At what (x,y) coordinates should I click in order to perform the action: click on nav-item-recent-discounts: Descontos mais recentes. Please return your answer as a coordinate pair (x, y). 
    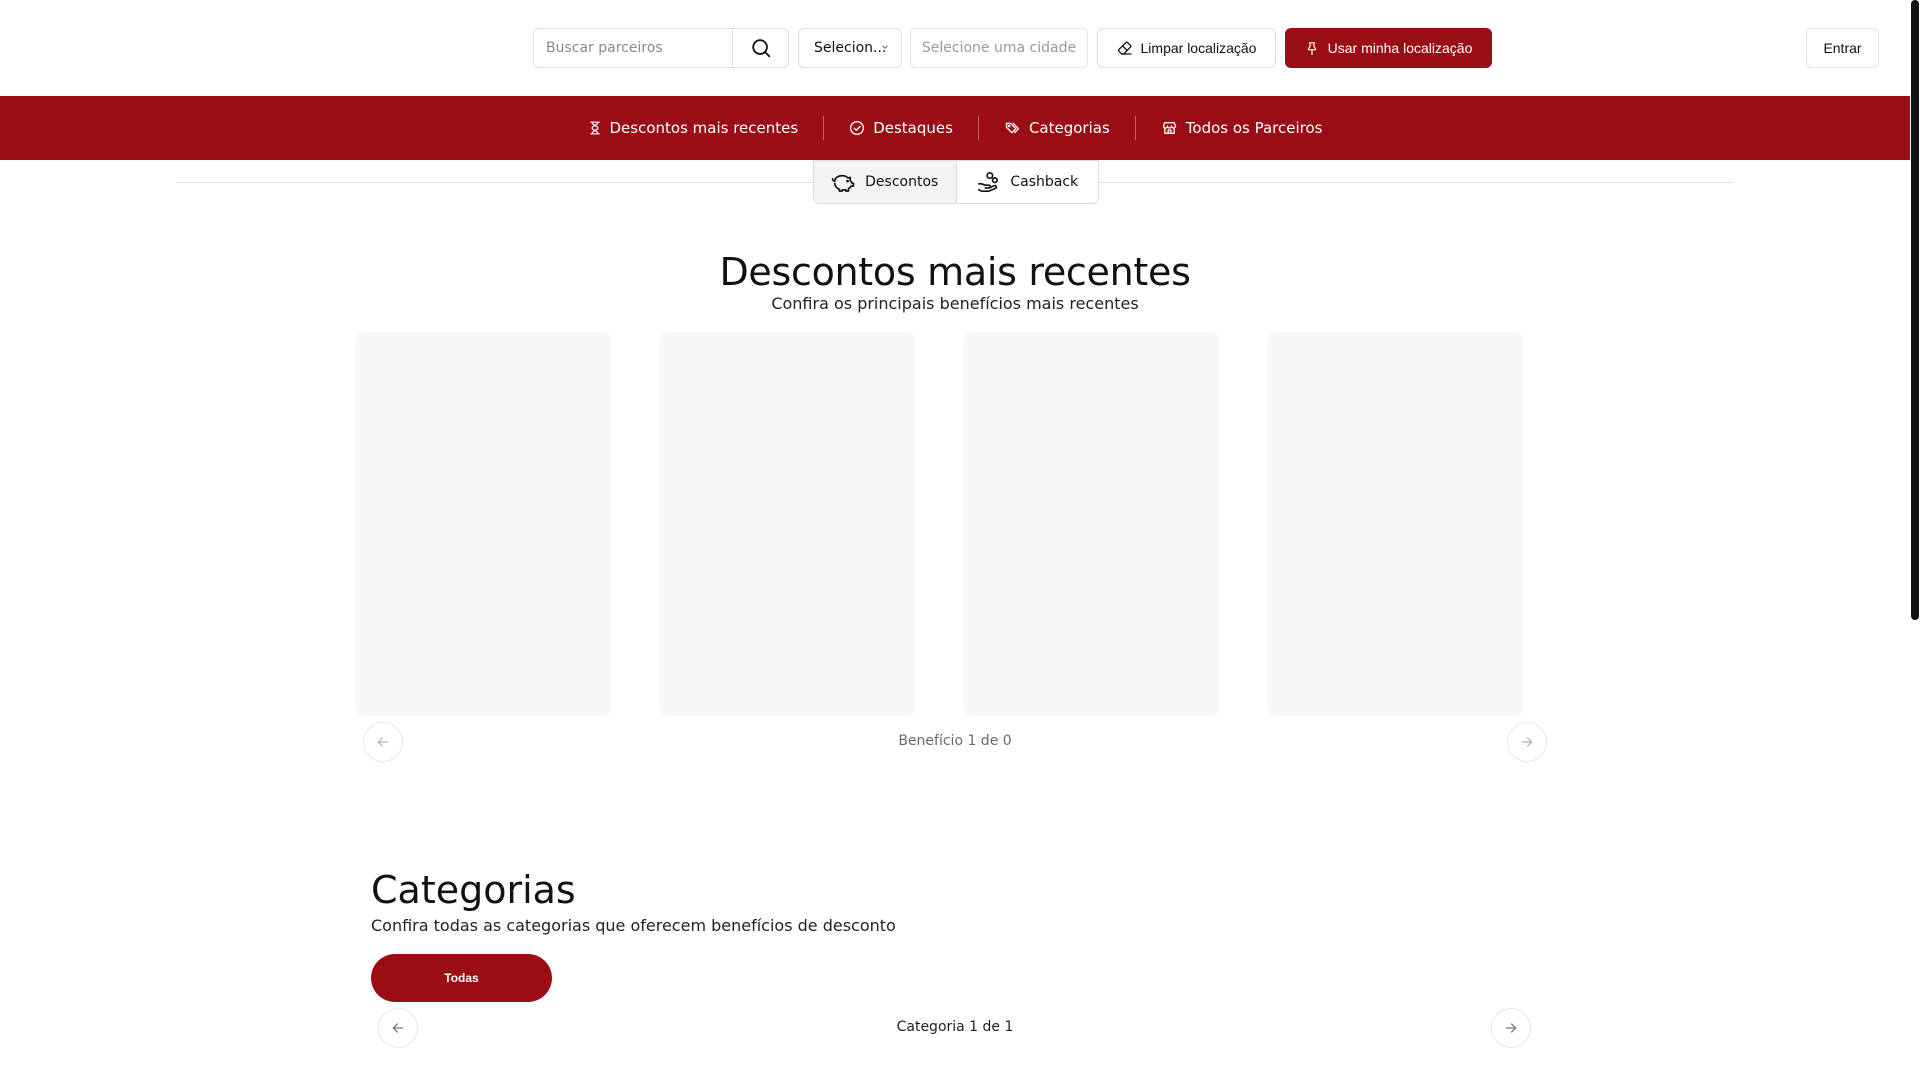
    Looking at the image, I should click on (693, 128).